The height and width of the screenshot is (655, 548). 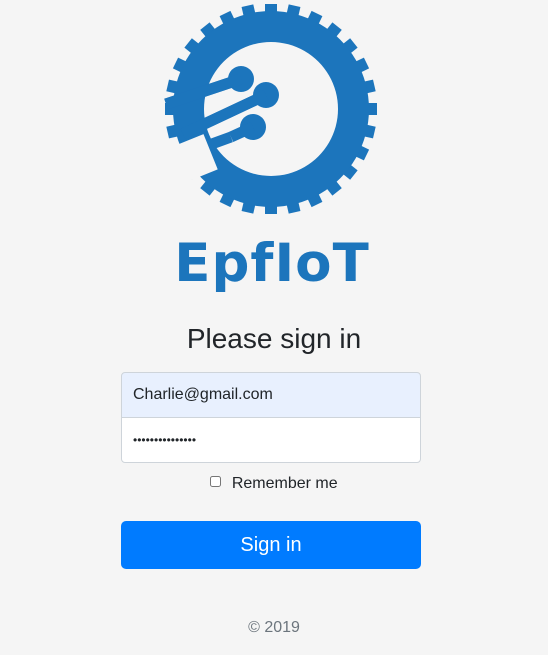 I want to click on remember-me-checkbox, so click(x=216, y=481).